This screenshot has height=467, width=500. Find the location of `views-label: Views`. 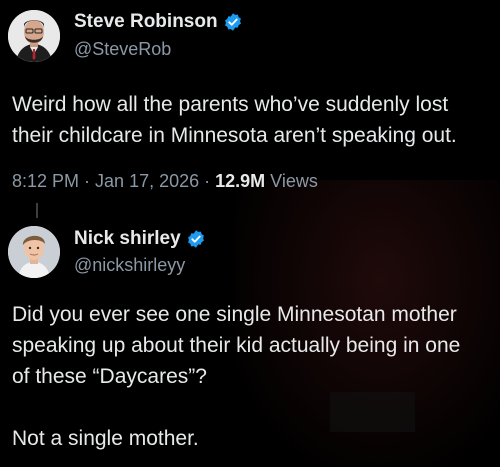

views-label: Views is located at coordinates (294, 181).